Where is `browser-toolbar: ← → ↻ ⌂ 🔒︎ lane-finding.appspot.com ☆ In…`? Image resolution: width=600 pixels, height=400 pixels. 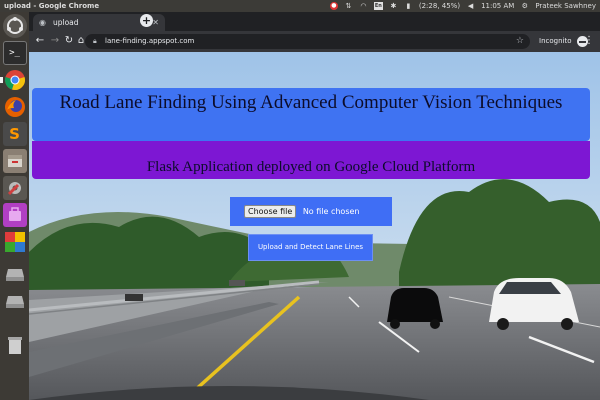
browser-toolbar: ← → ↻ ⌂ 🔒︎ lane-finding.appspot.com ☆ In… is located at coordinates (314, 41).